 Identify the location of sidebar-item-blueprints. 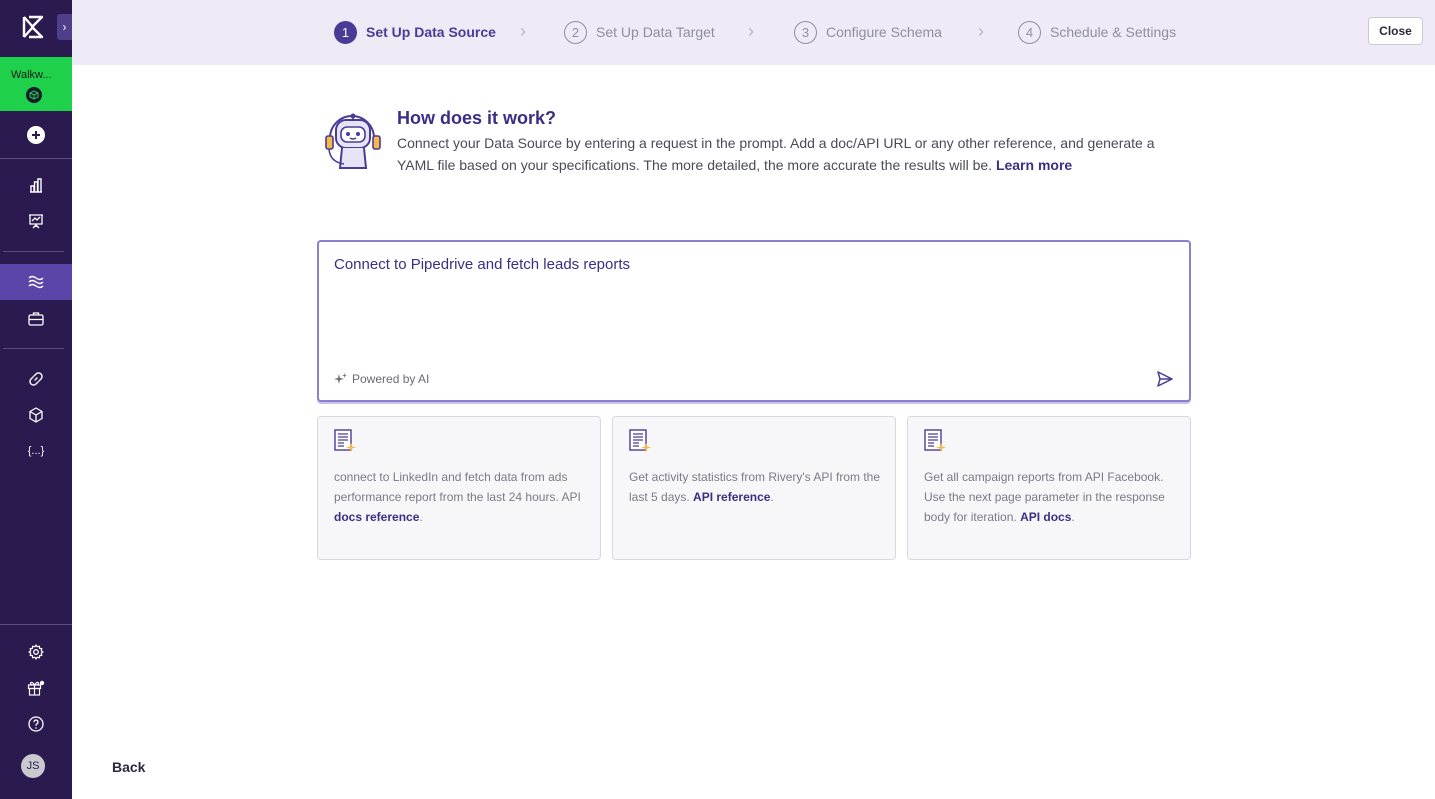
(36, 415).